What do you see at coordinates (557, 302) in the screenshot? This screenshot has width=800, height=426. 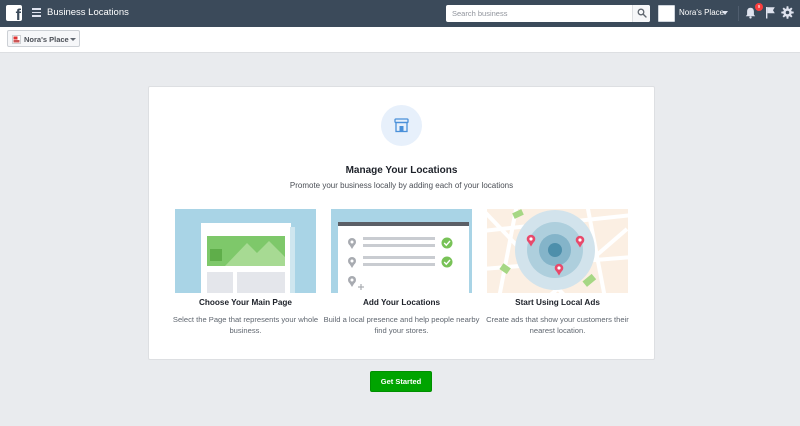 I see `feature-title: Start Using Local Ads` at bounding box center [557, 302].